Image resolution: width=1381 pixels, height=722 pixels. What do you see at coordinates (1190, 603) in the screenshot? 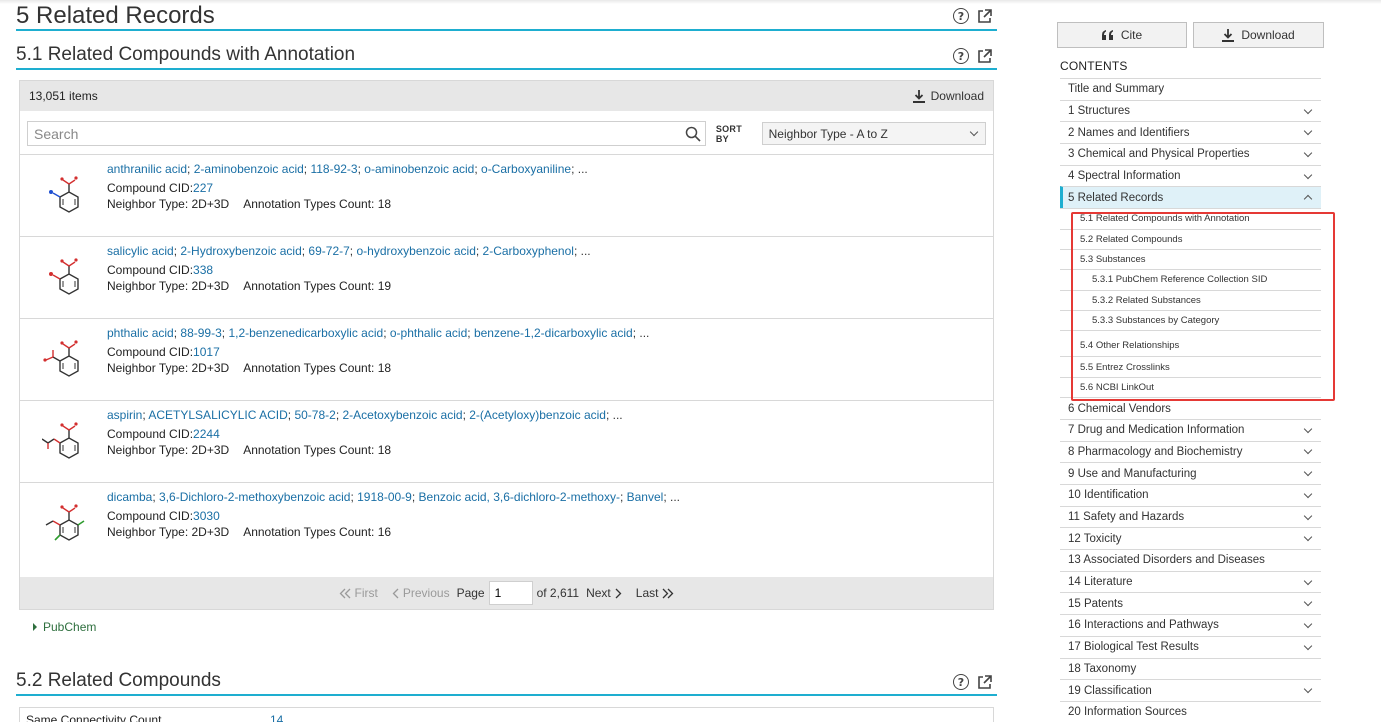
I see `toc-item: 15 Patents` at bounding box center [1190, 603].